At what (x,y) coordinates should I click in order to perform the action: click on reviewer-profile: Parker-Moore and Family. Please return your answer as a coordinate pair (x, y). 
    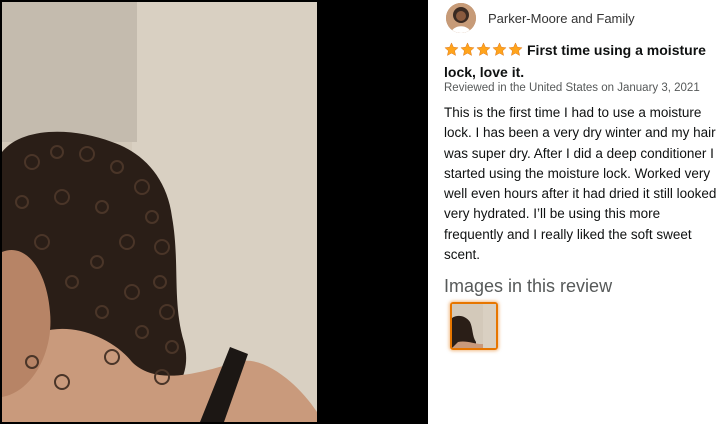
    Looking at the image, I should click on (540, 18).